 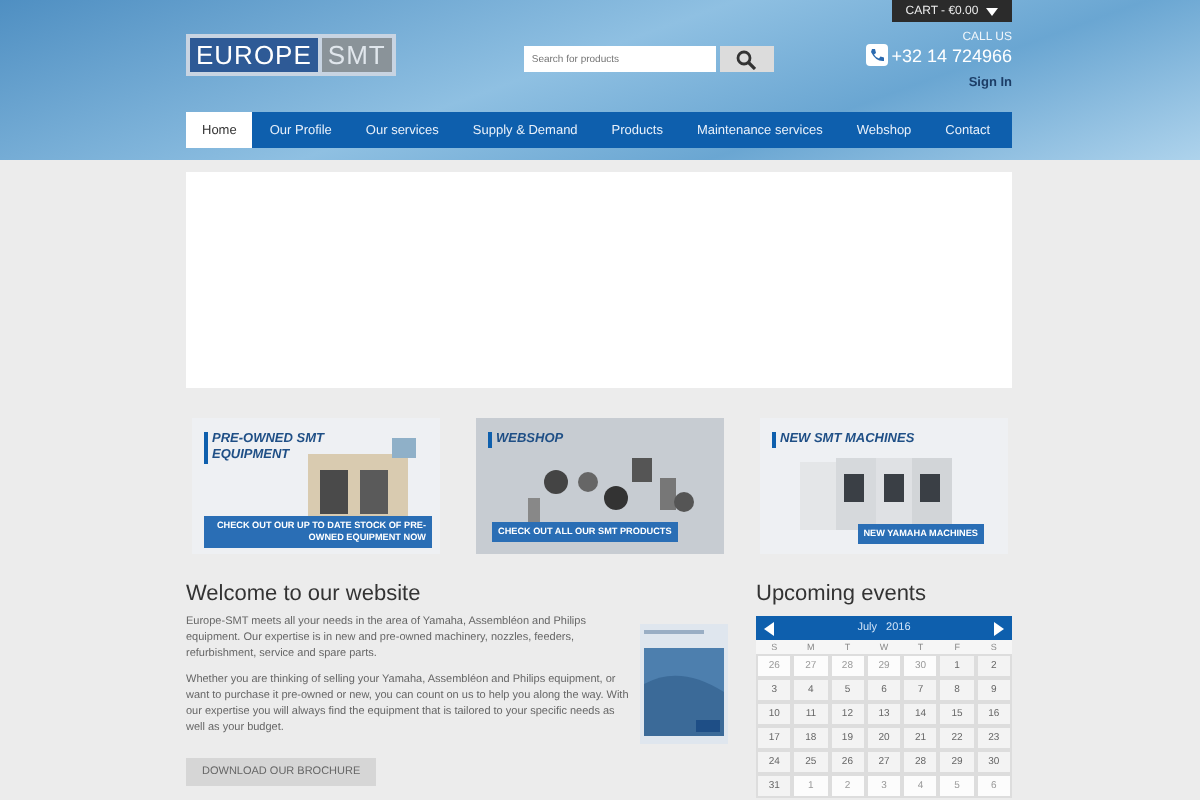 What do you see at coordinates (291, 55) in the screenshot?
I see `logo: EUROPE SMT` at bounding box center [291, 55].